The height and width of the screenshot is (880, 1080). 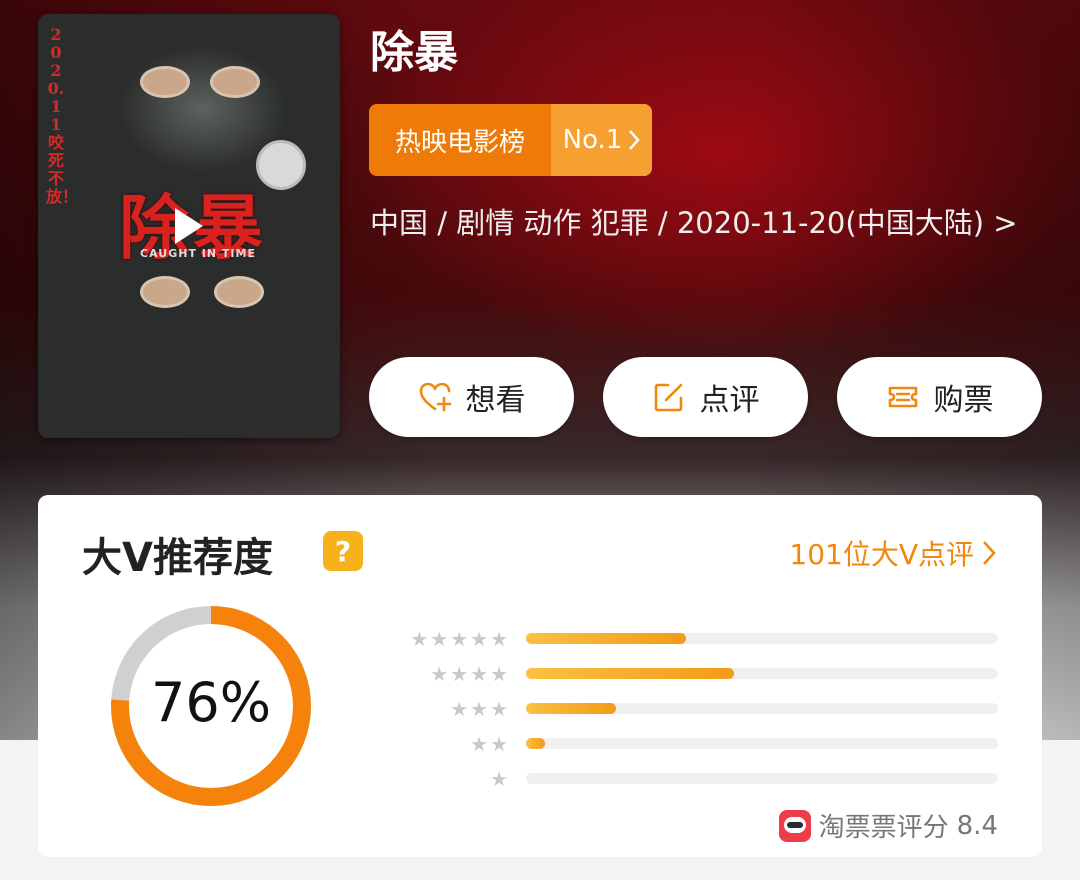 I want to click on want-to-watch-label: 想看, so click(x=495, y=400).